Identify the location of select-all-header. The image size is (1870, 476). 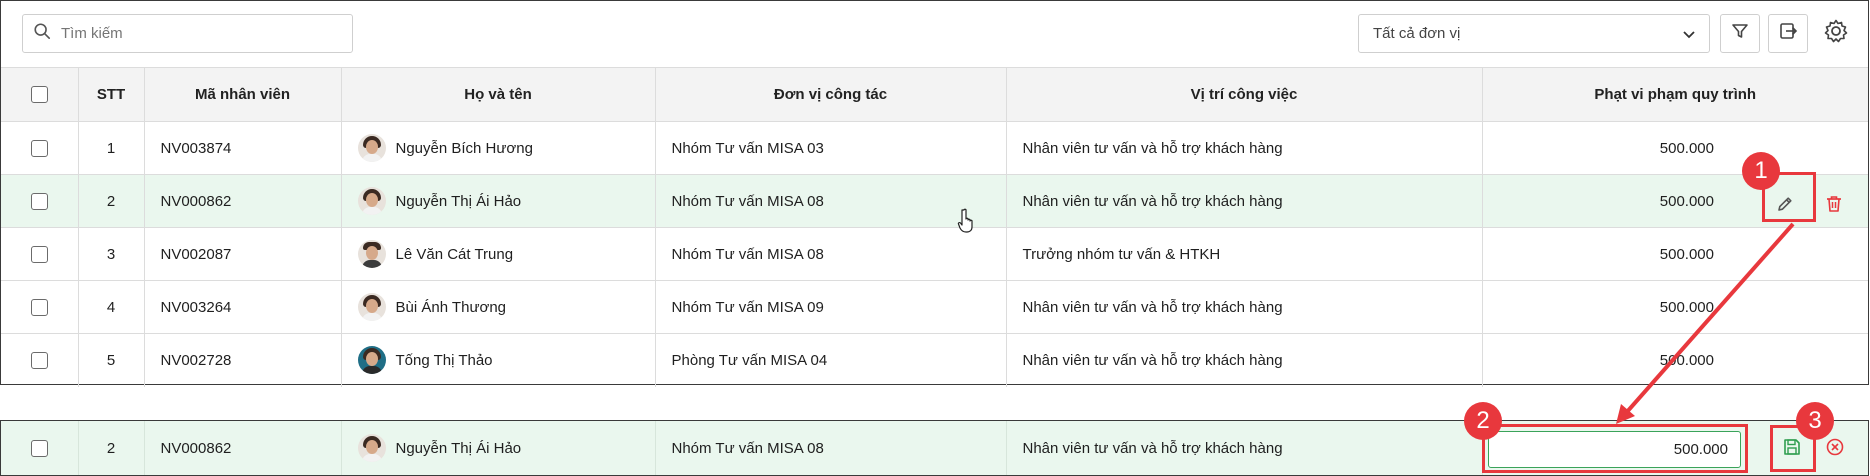
(40, 94).